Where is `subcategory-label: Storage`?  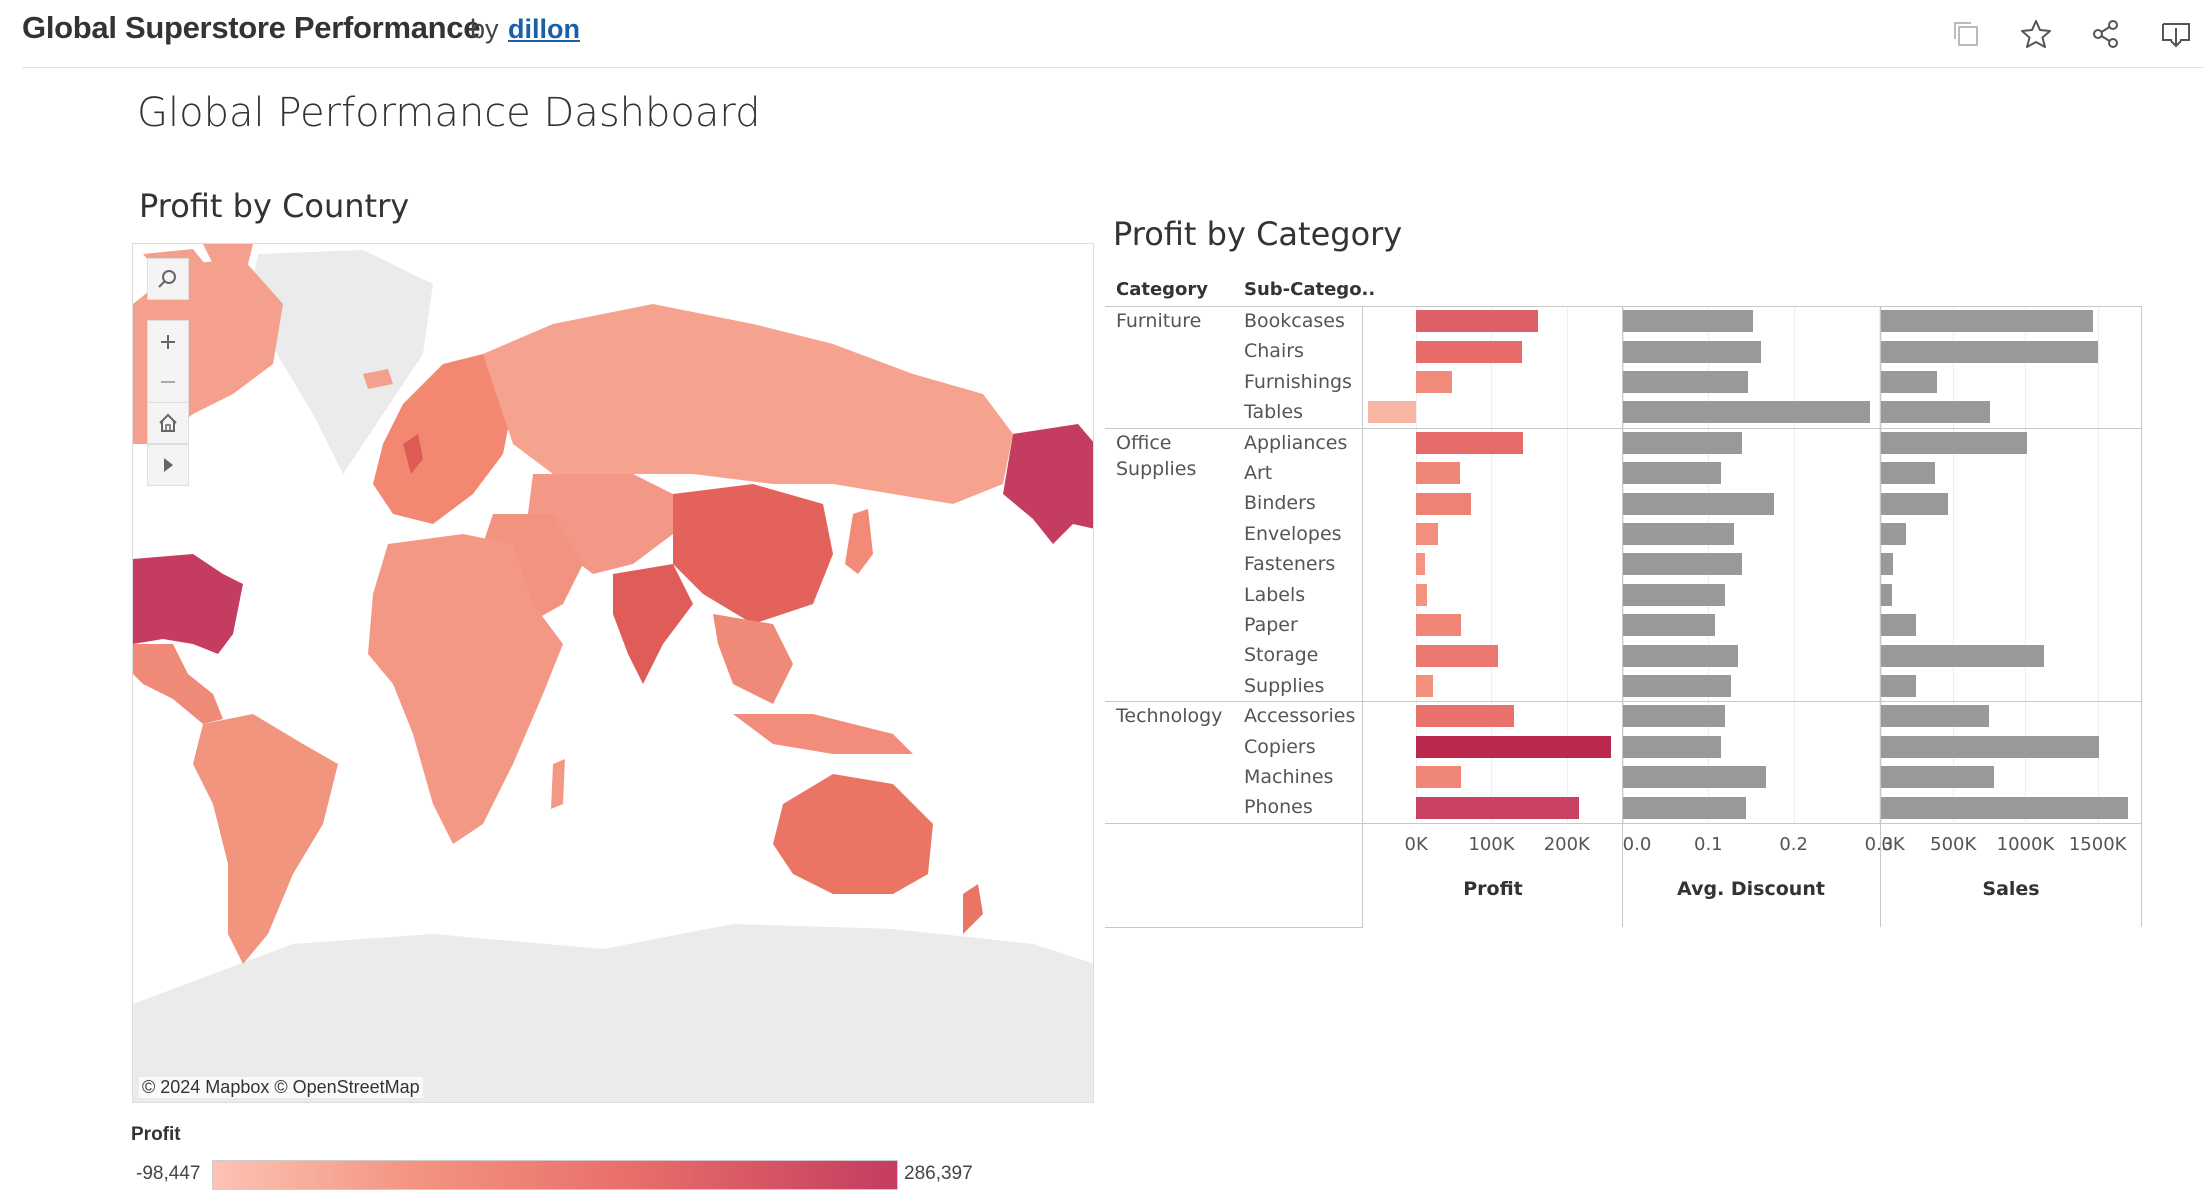 subcategory-label: Storage is located at coordinates (1281, 655).